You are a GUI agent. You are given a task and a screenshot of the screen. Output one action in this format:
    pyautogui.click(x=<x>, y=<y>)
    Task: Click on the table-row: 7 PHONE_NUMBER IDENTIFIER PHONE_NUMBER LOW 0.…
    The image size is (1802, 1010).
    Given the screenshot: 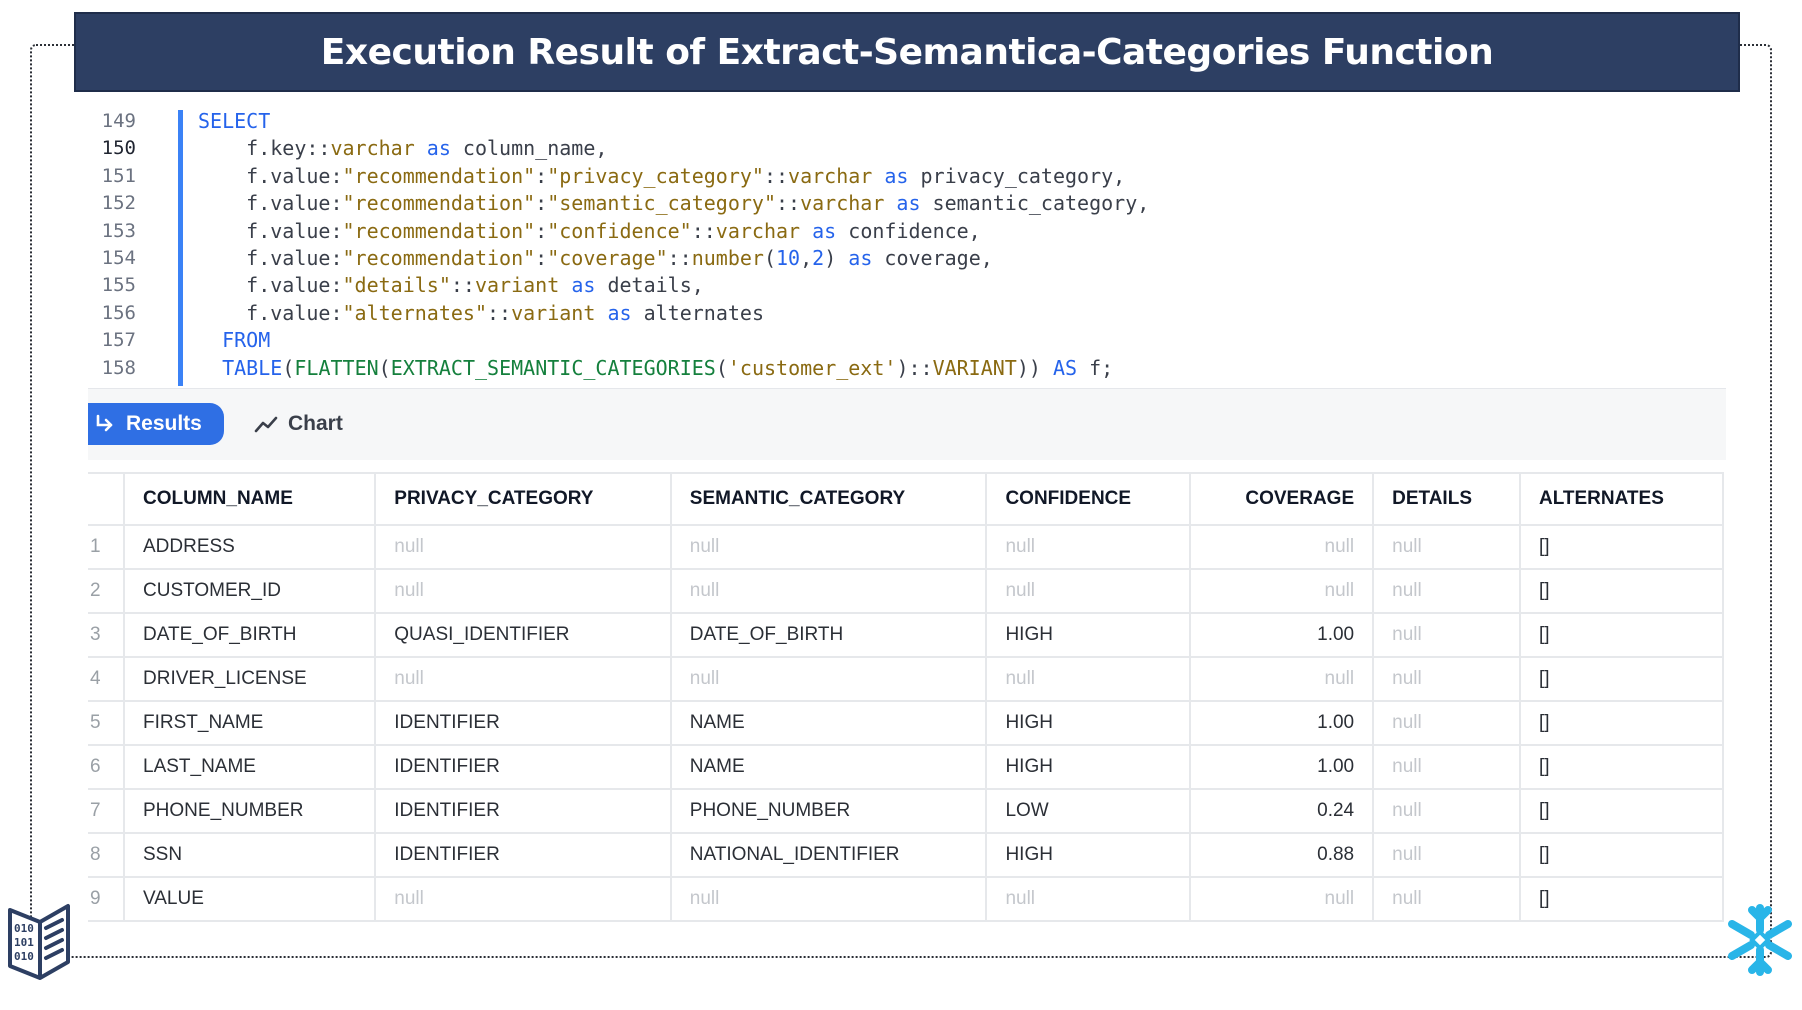 What is the action you would take?
    pyautogui.click(x=906, y=811)
    